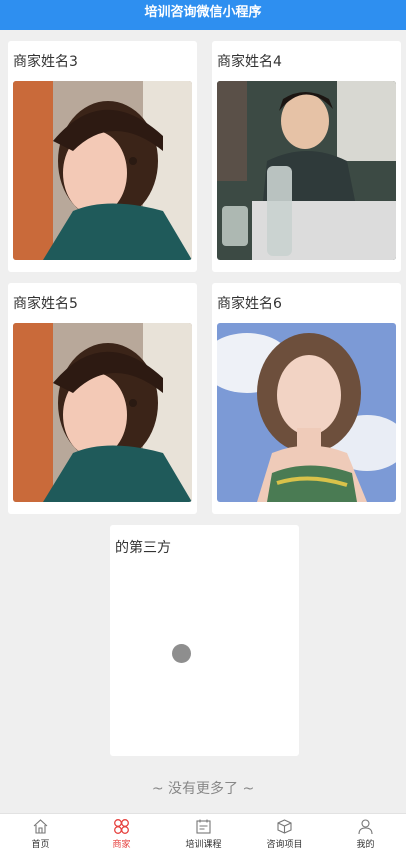 The height and width of the screenshot is (851, 406). What do you see at coordinates (284, 845) in the screenshot?
I see `tab-label: 咨询项目` at bounding box center [284, 845].